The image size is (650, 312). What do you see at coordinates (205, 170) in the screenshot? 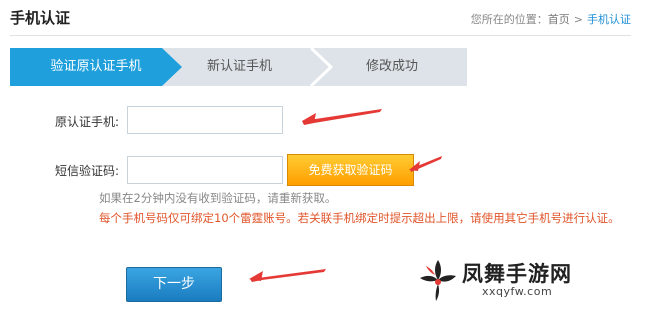
I see `sms-code-input` at bounding box center [205, 170].